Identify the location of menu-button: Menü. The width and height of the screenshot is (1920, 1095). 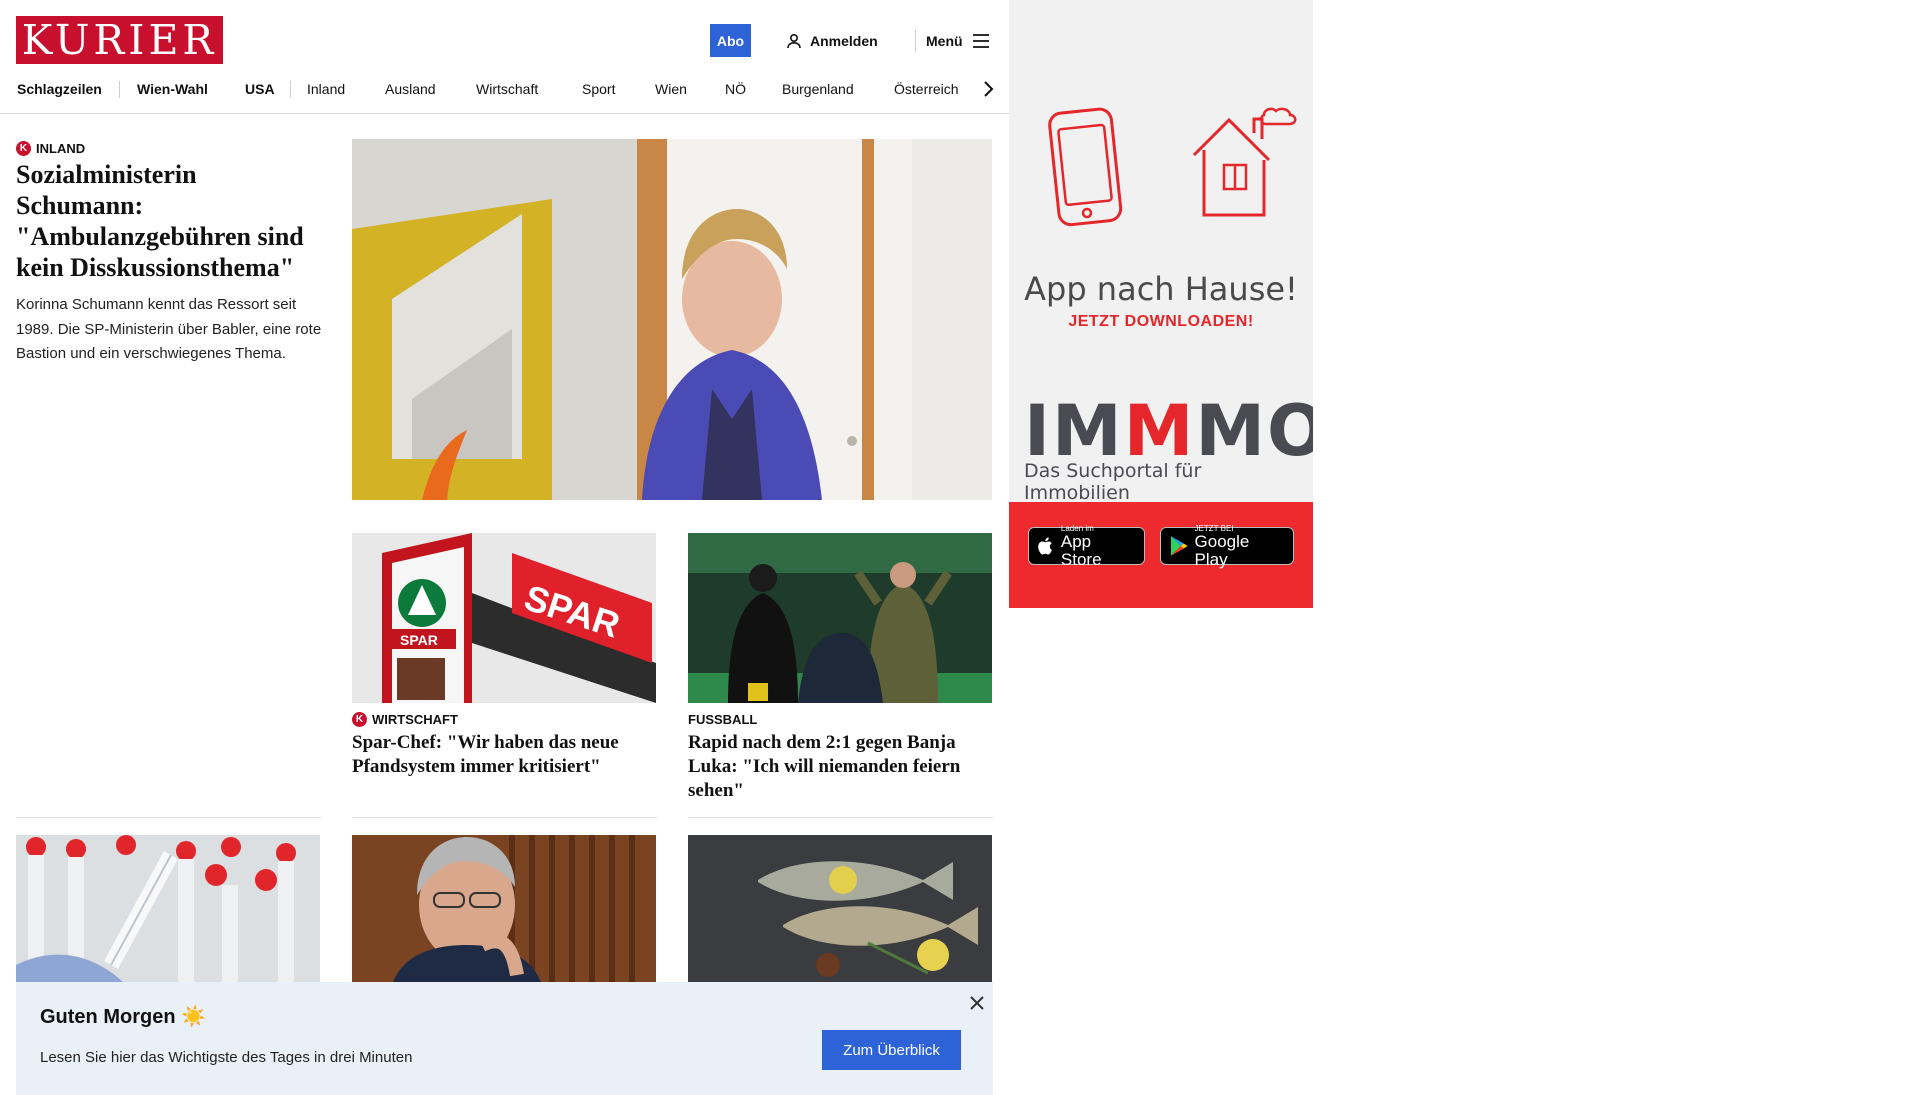
(957, 41).